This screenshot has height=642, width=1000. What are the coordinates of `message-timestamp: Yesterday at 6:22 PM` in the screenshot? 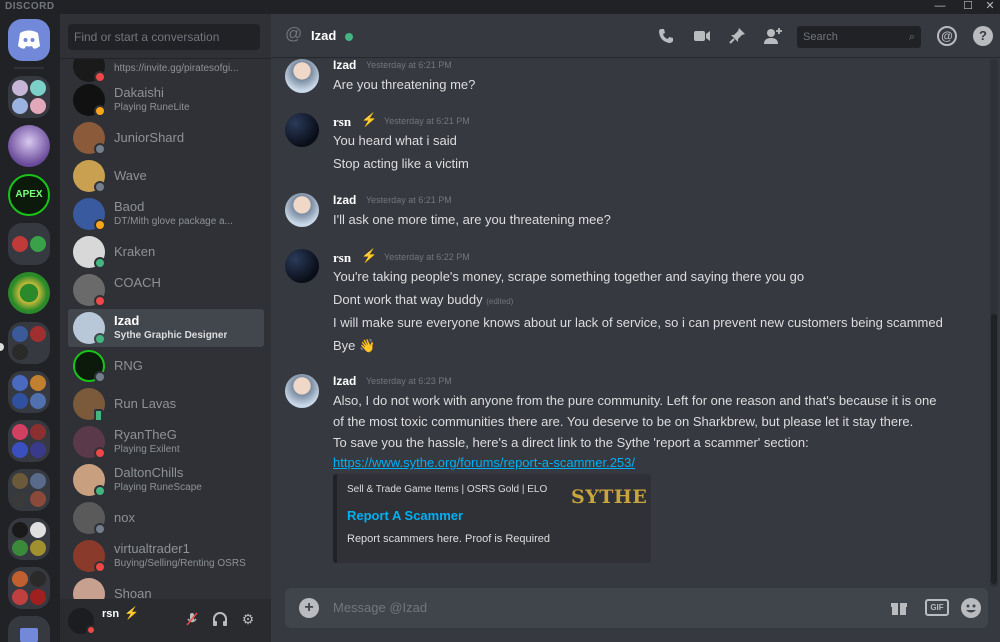 It's located at (427, 257).